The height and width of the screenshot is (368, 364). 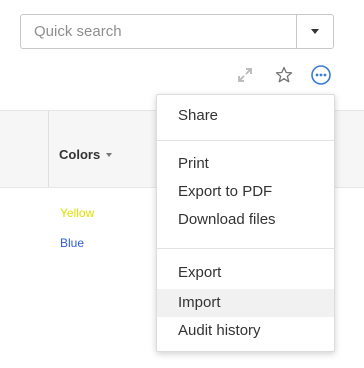 I want to click on menu-item-download-files: Download files, so click(x=245, y=220).